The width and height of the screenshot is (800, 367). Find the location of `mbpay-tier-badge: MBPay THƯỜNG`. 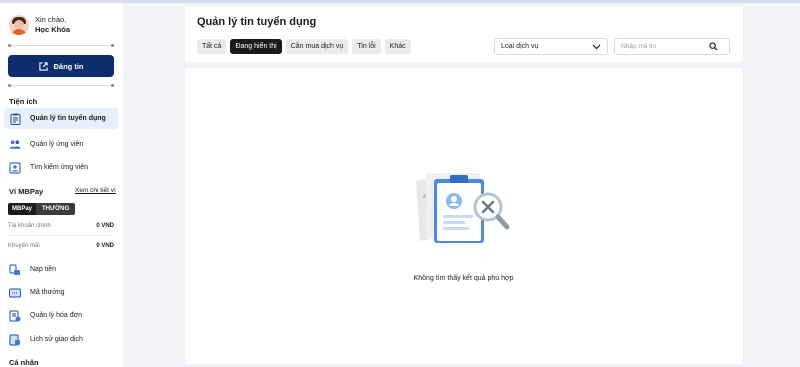

mbpay-tier-badge: MBPay THƯỜNG is located at coordinates (42, 209).